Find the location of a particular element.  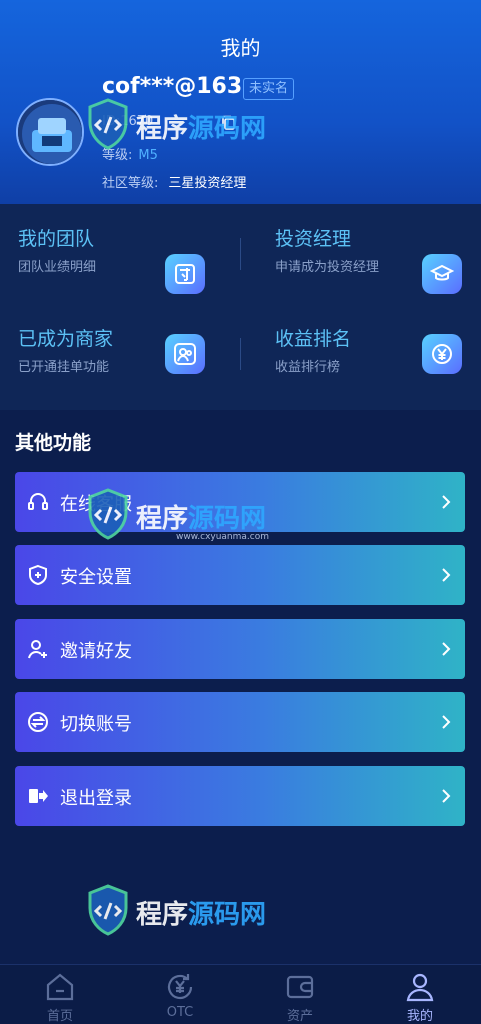

tab-label: 首页 is located at coordinates (59, 1016).